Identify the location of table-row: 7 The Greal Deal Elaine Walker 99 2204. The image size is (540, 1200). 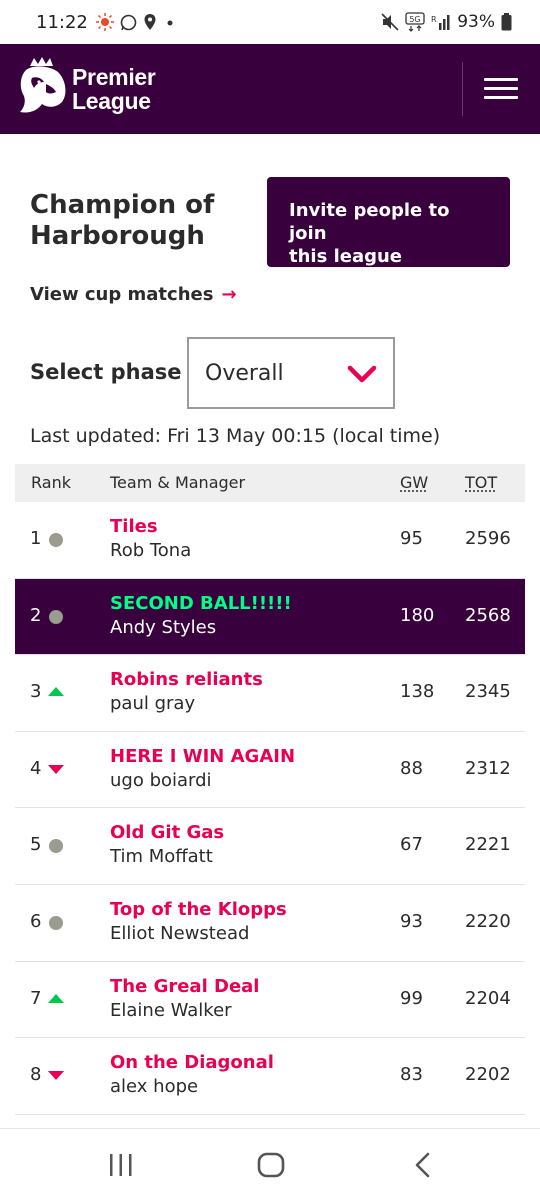
(270, 1000).